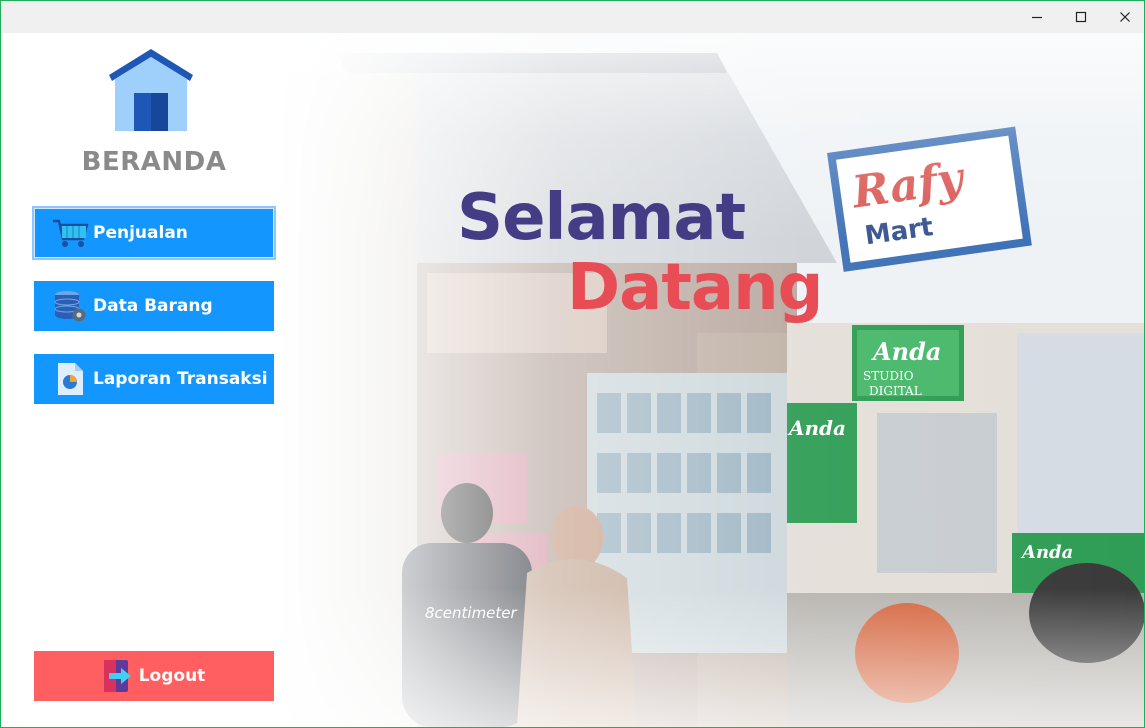  Describe the element at coordinates (888, 376) in the screenshot. I see `svg-text: STUDIO` at that location.